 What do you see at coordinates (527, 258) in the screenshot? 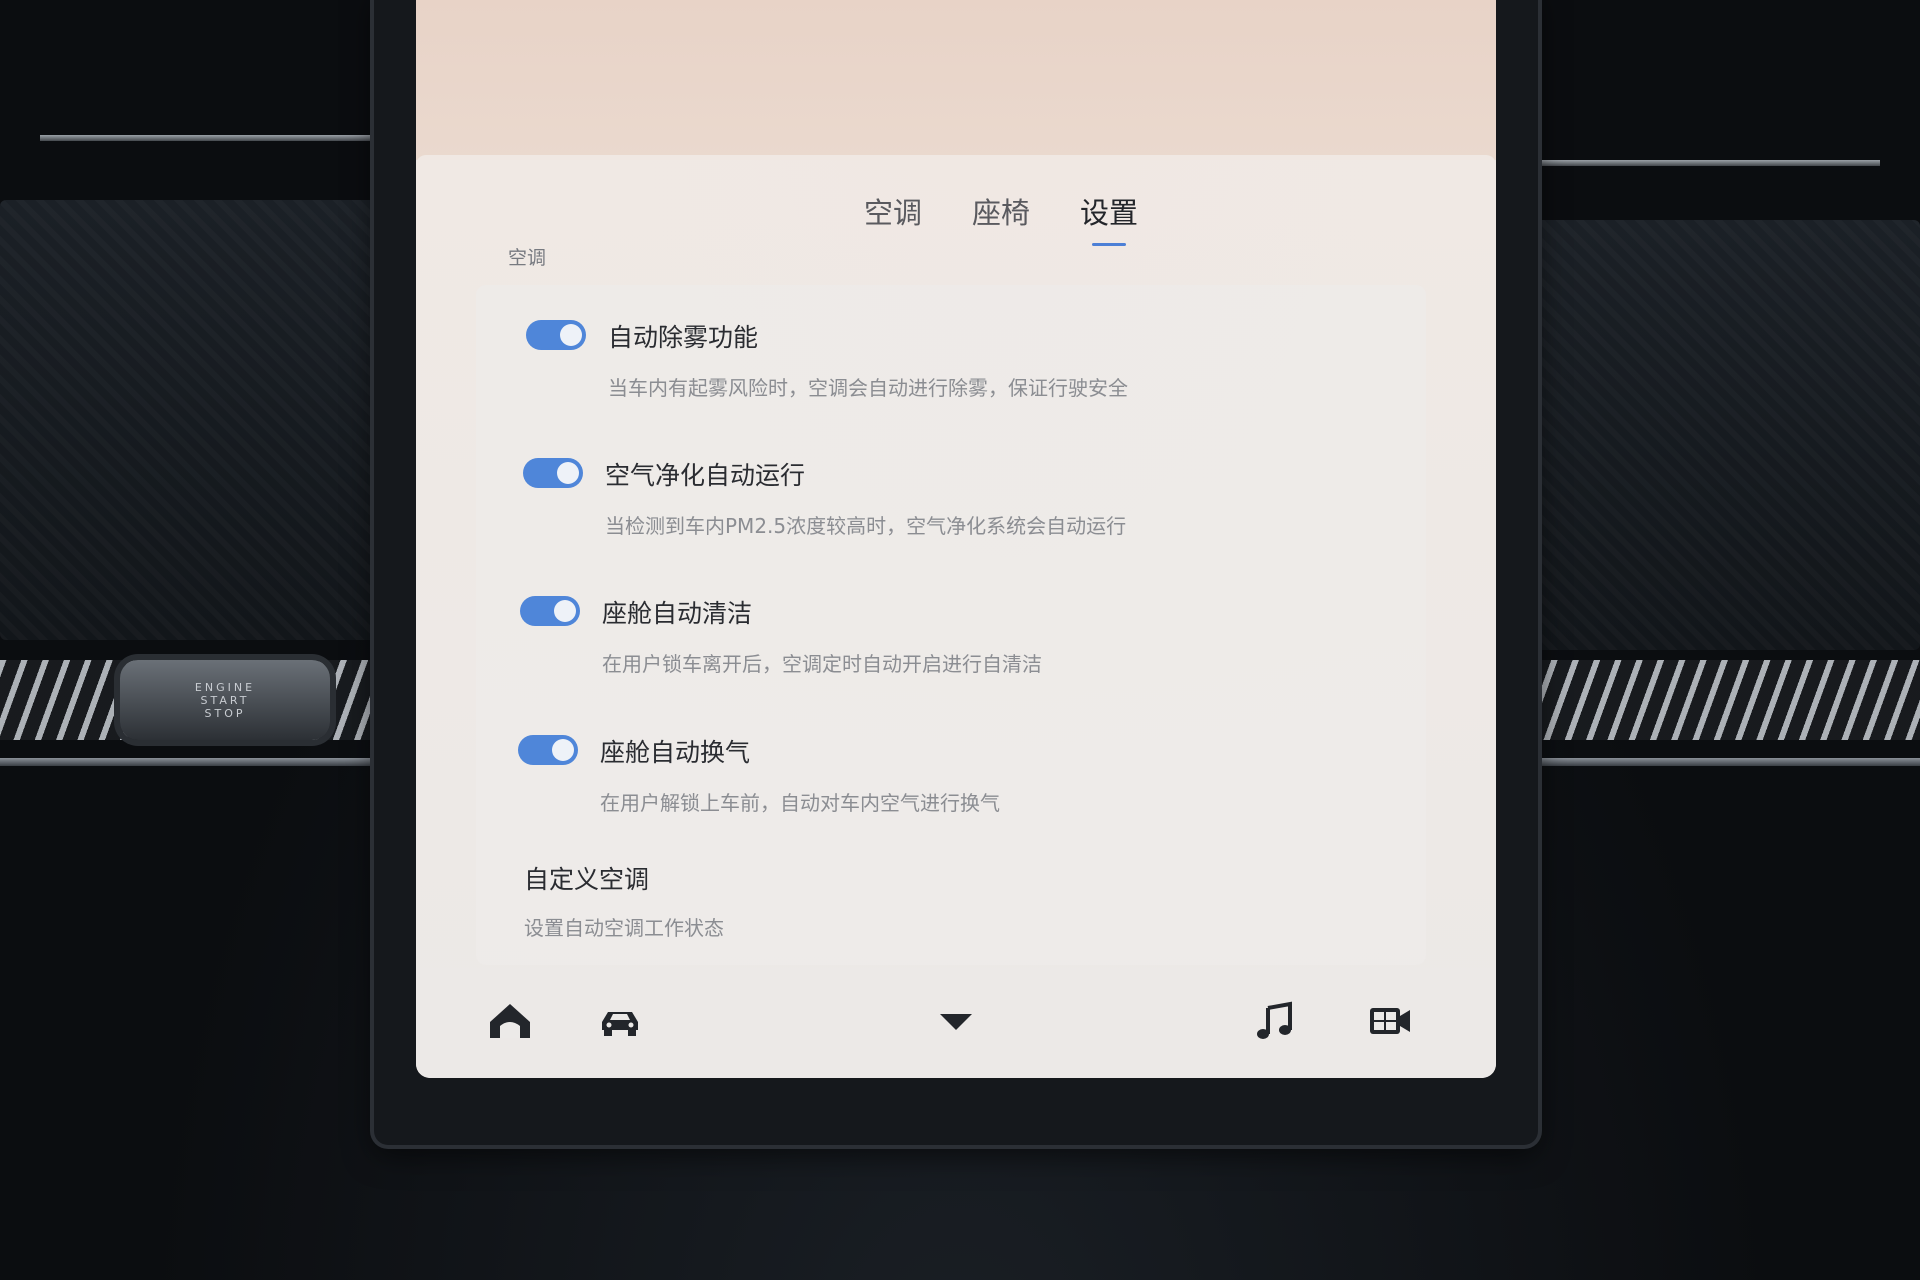
I see `section-label: 空调` at bounding box center [527, 258].